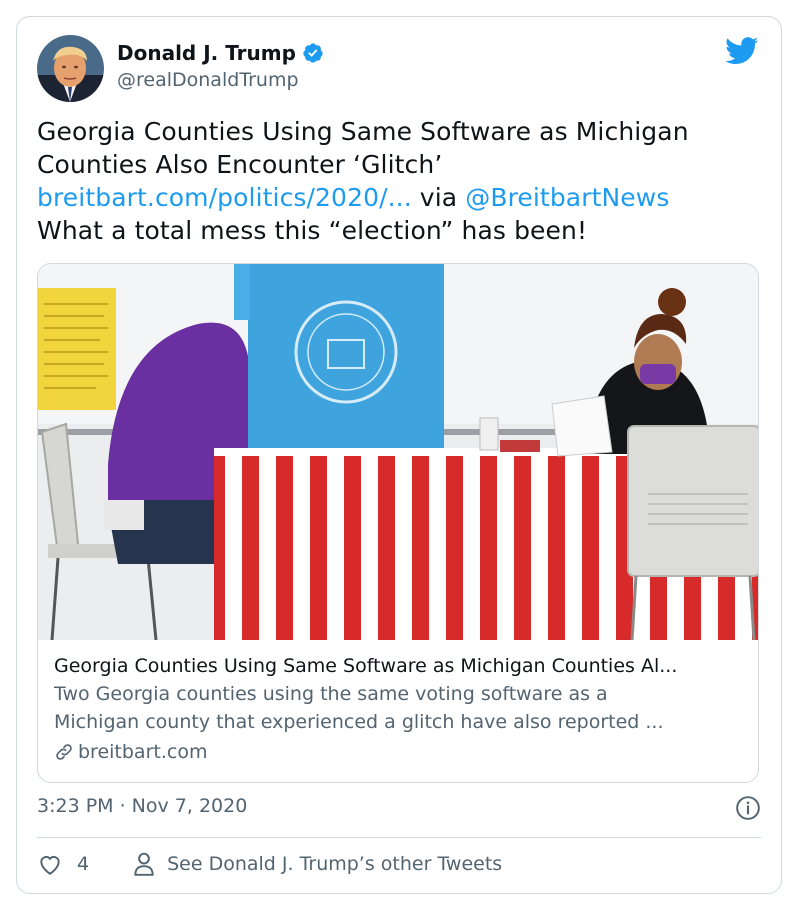 The width and height of the screenshot is (799, 911). I want to click on like-count: 4, so click(83, 864).